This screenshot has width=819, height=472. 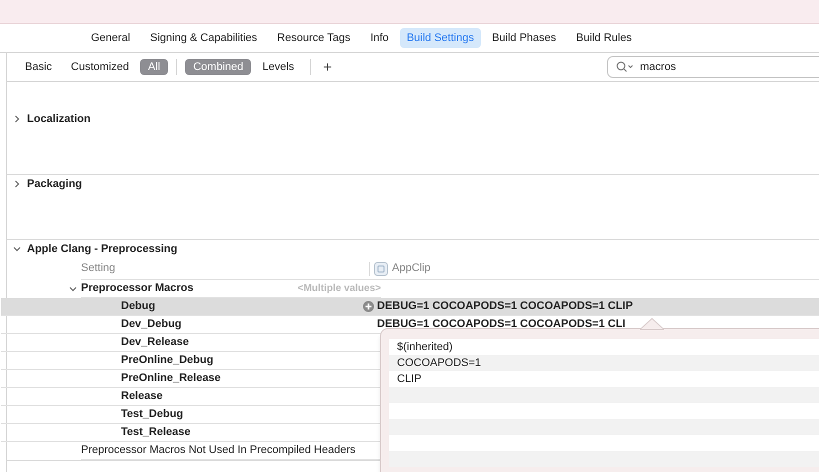 What do you see at coordinates (142, 396) in the screenshot?
I see `configuration-name: Release` at bounding box center [142, 396].